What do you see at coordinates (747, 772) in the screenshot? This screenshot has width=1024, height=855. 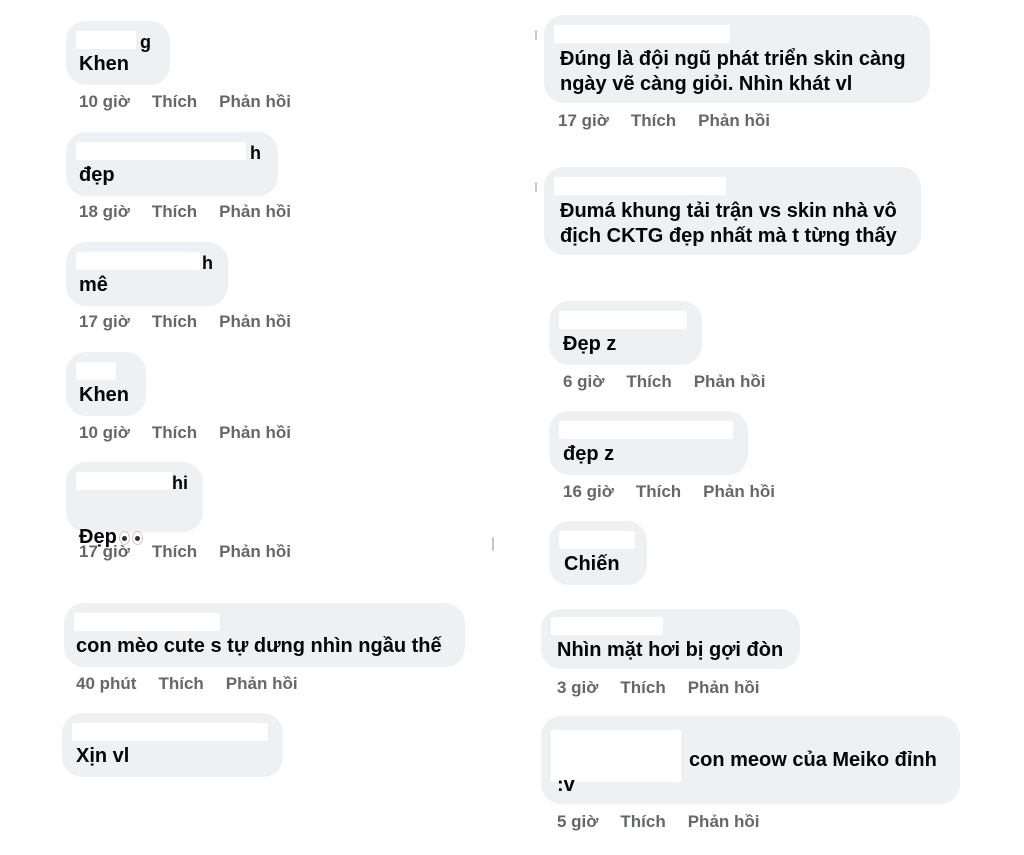 I see `comment-text: con meow của Meiko đỉnh :v` at bounding box center [747, 772].